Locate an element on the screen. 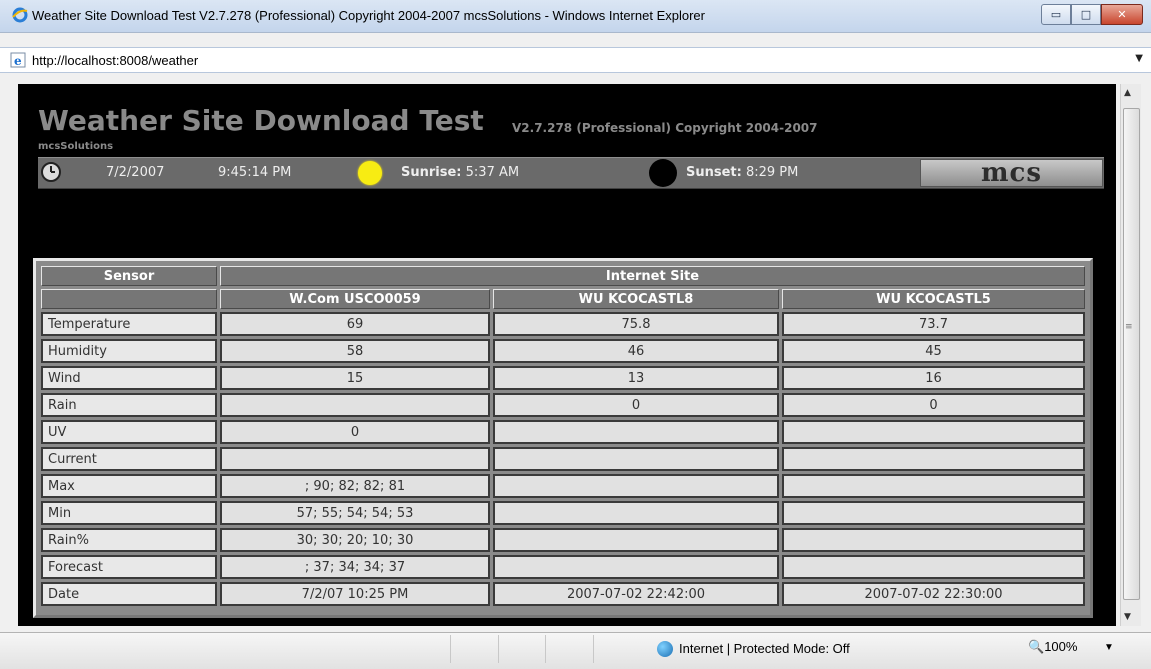  scrollbar-thumb is located at coordinates (1131, 354).